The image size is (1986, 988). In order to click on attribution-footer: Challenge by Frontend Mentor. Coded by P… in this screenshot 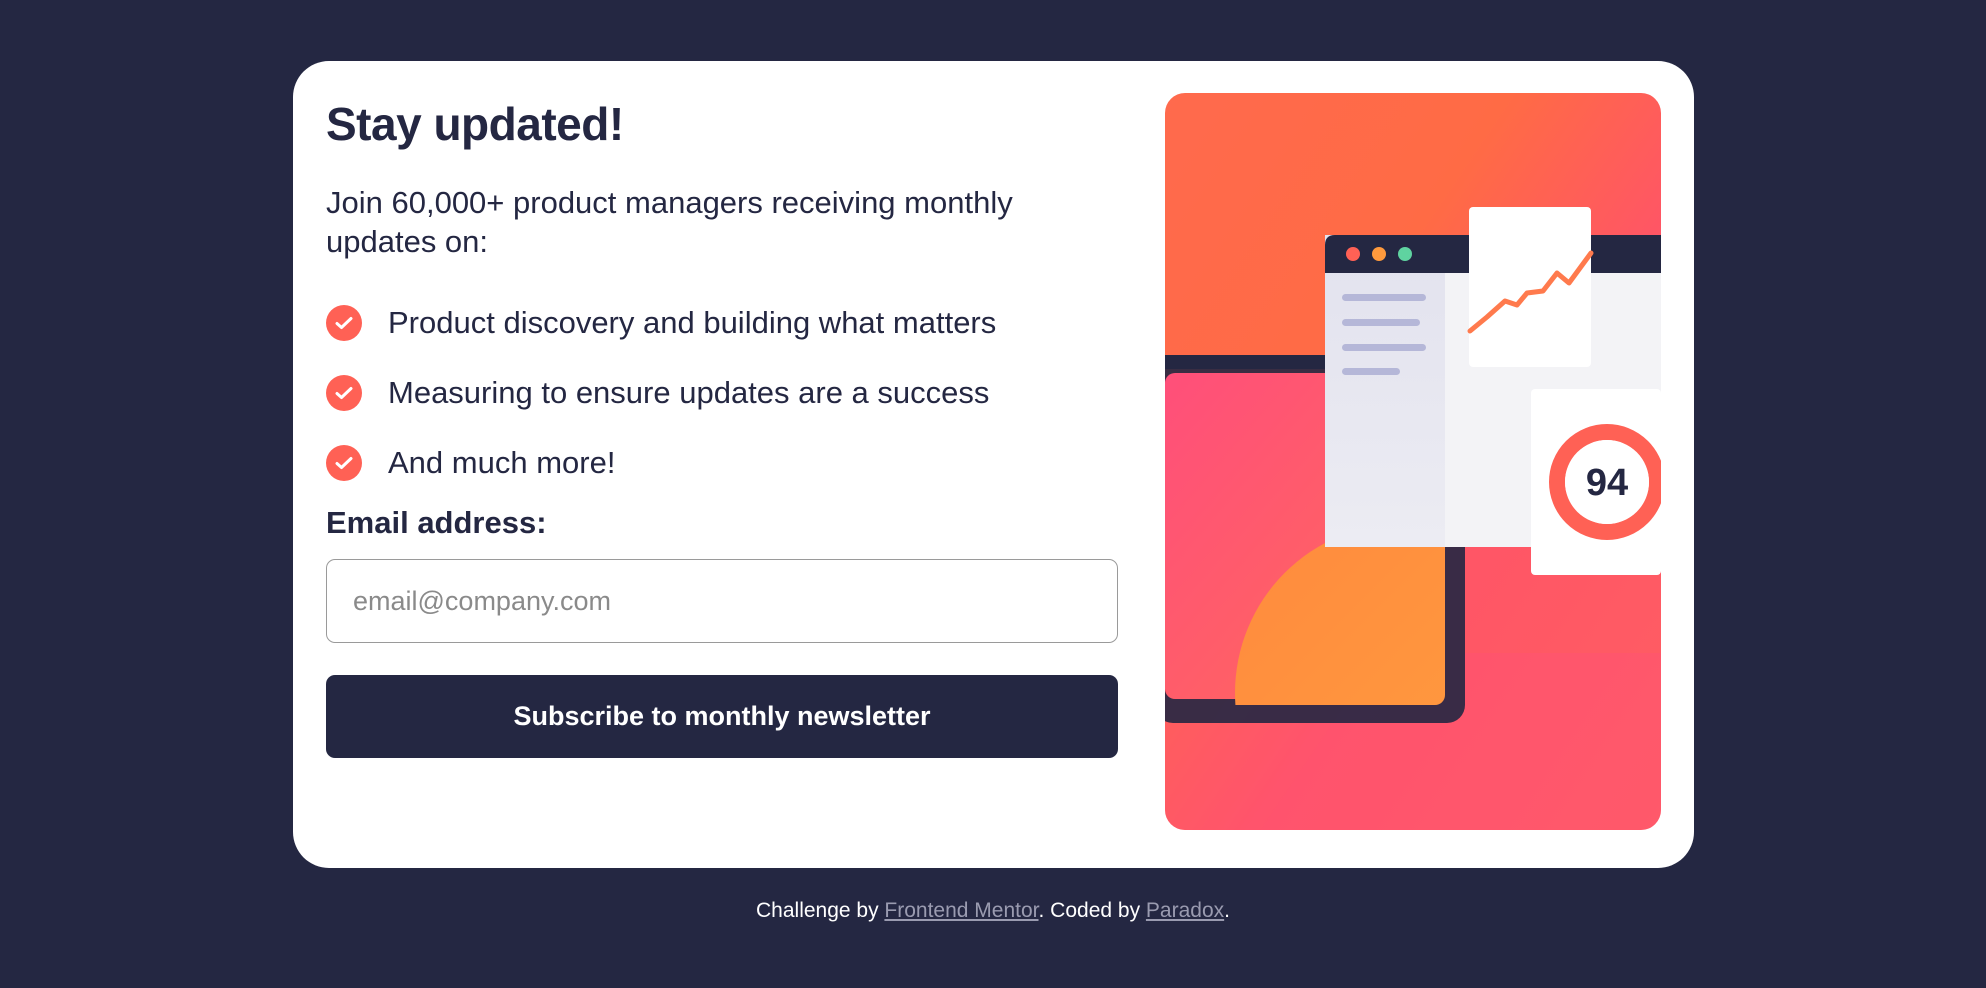, I will do `click(993, 911)`.